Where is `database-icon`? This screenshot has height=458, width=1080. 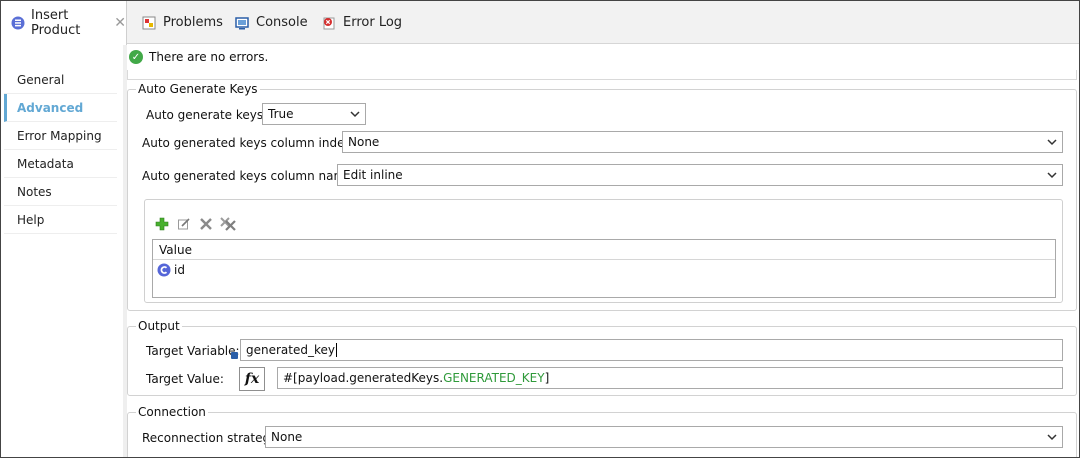 database-icon is located at coordinates (18, 23).